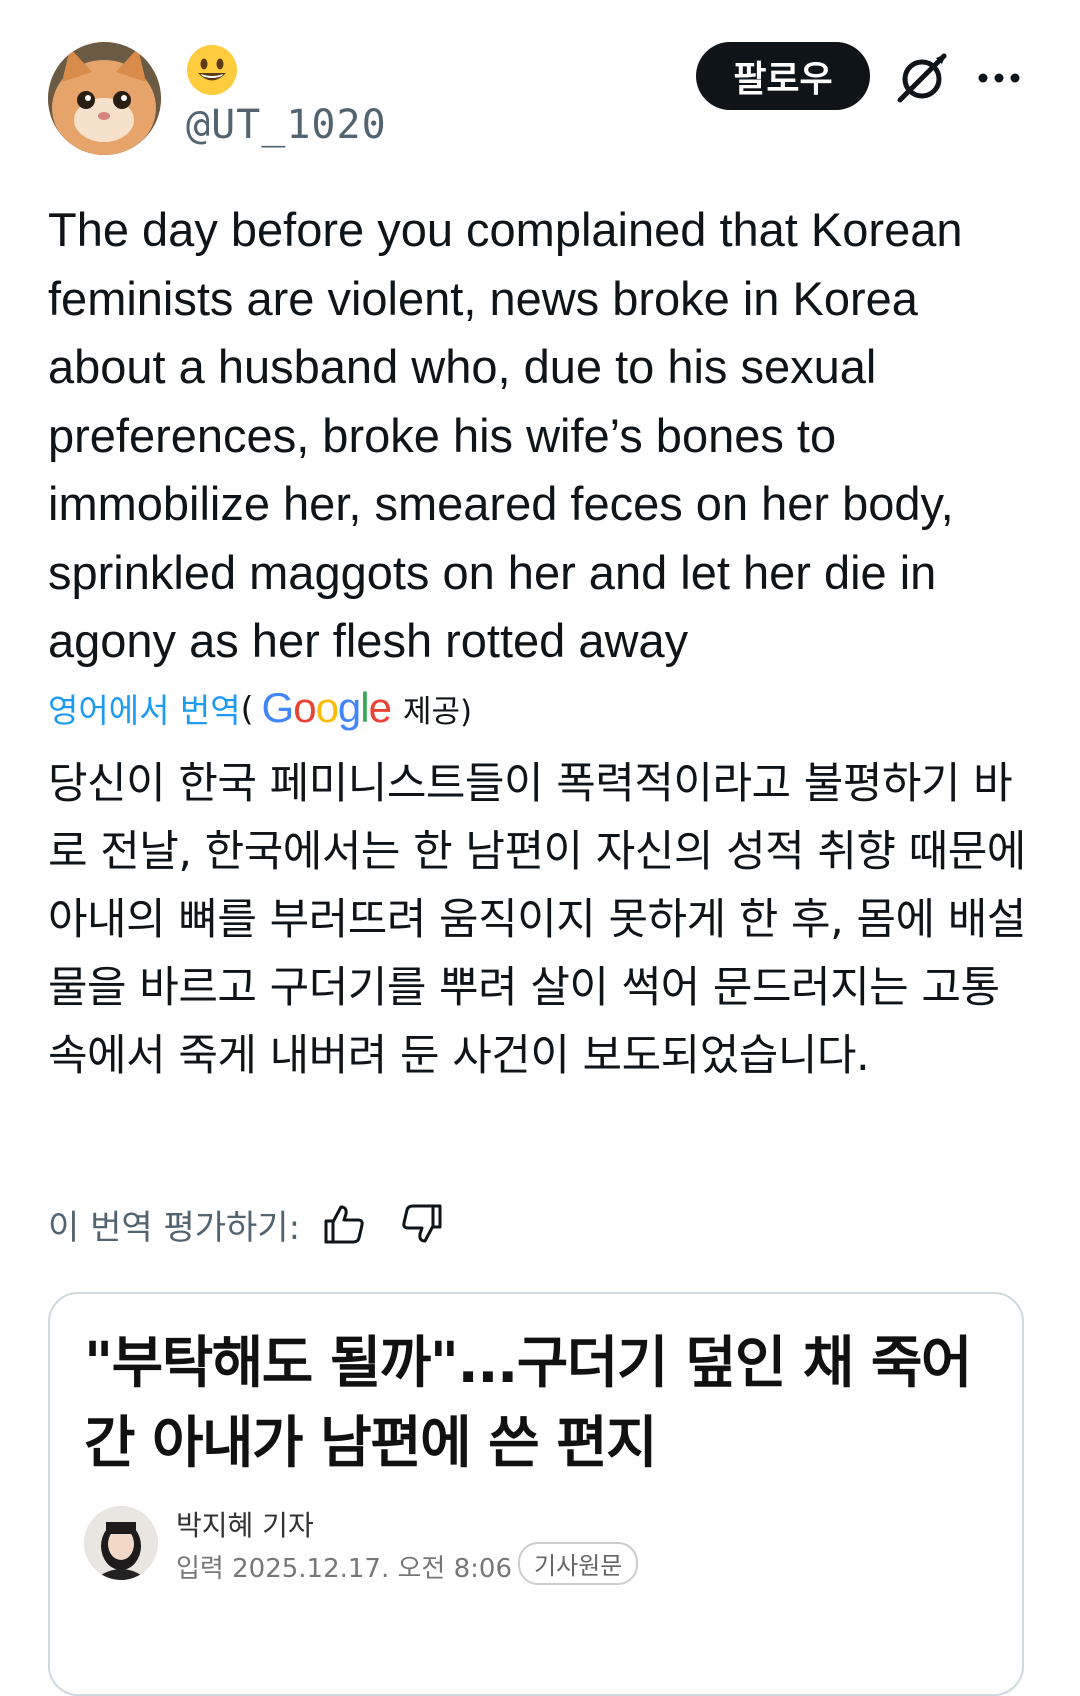 The width and height of the screenshot is (1080, 1696). I want to click on rate-translation-row: 이 번역 평가하기:, so click(246, 1224).